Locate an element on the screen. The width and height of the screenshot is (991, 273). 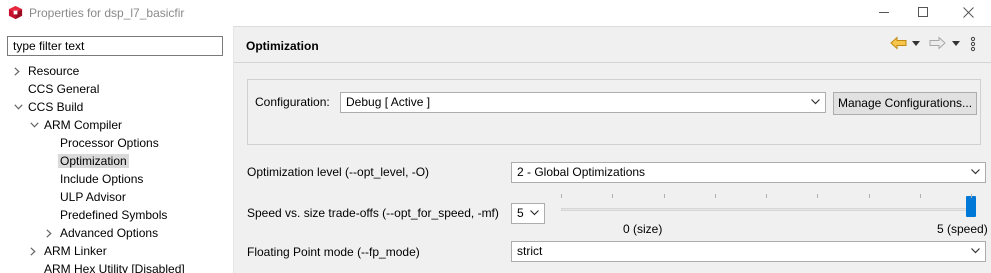
window-title: Properties for dsp_l7_basicfir is located at coordinates (107, 13).